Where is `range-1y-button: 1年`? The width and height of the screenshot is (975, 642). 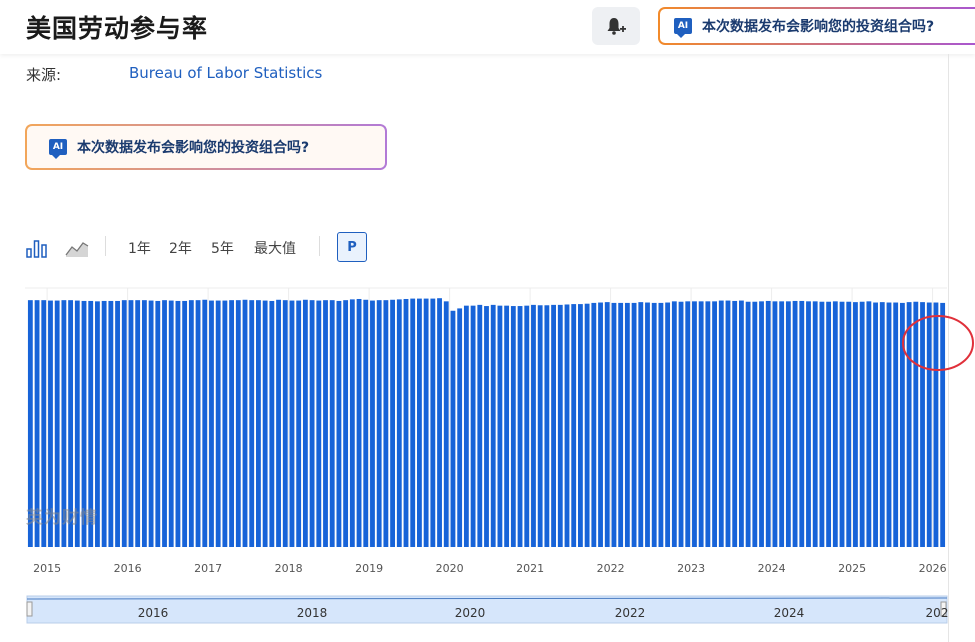 range-1y-button: 1年 is located at coordinates (139, 248).